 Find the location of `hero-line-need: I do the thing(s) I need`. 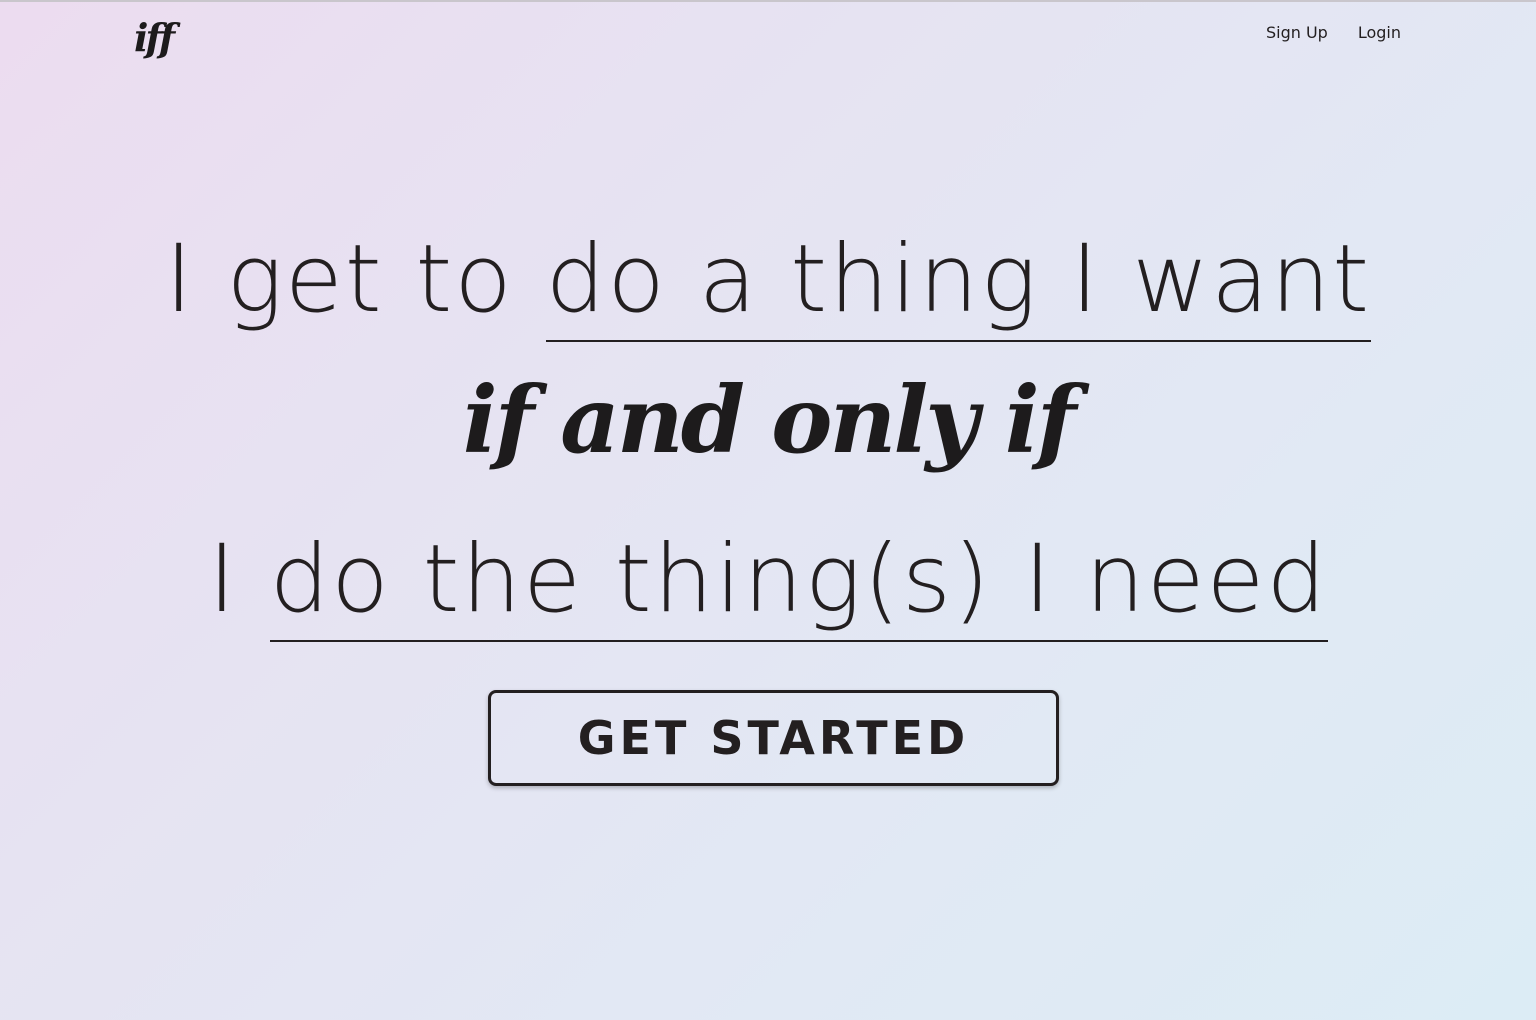

hero-line-need: I do the thing(s) I need is located at coordinates (768, 583).